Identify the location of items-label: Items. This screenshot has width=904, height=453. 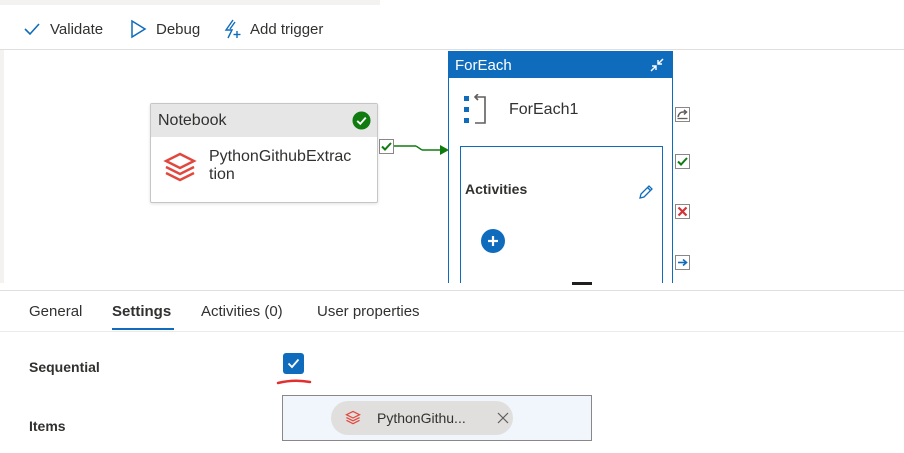
(47, 426).